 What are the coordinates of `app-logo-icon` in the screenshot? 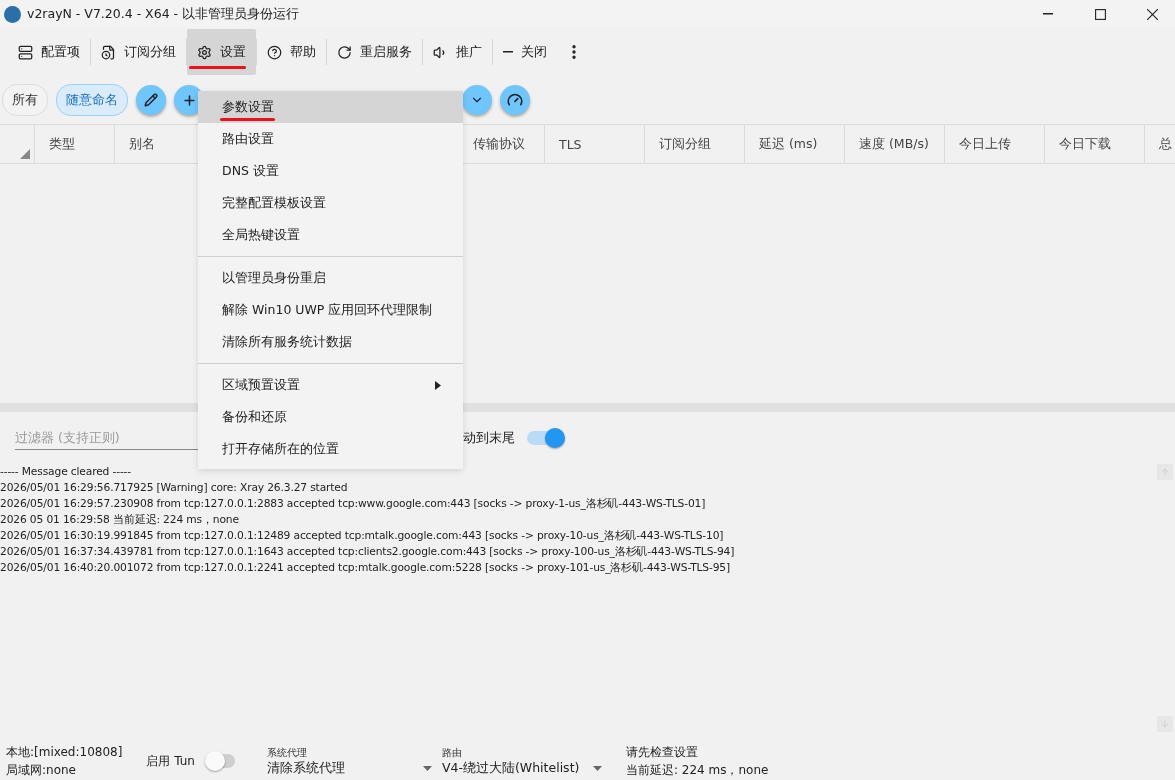 It's located at (12, 14).